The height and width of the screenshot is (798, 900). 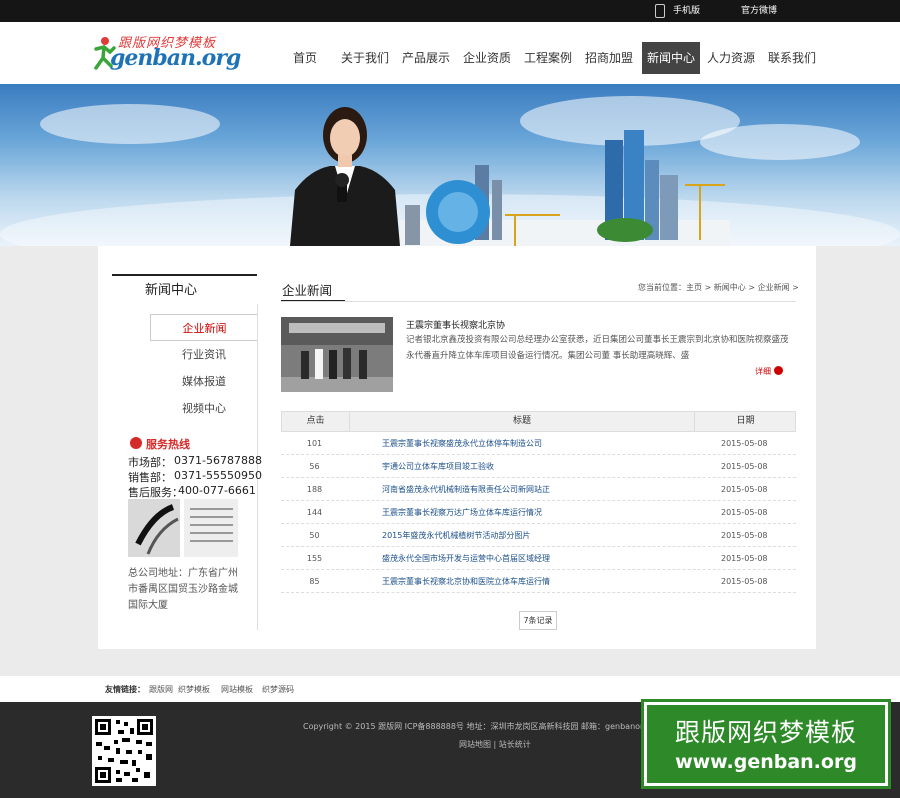 I want to click on header-title: 标题, so click(x=521, y=421).